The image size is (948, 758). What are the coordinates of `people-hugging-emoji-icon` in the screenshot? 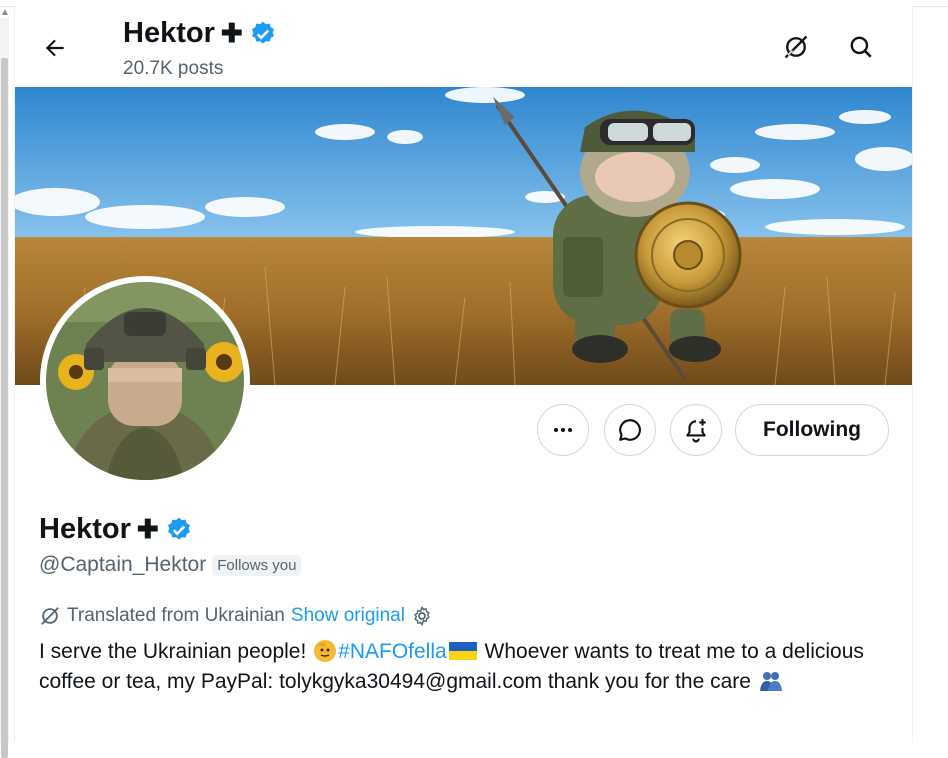 It's located at (770, 681).